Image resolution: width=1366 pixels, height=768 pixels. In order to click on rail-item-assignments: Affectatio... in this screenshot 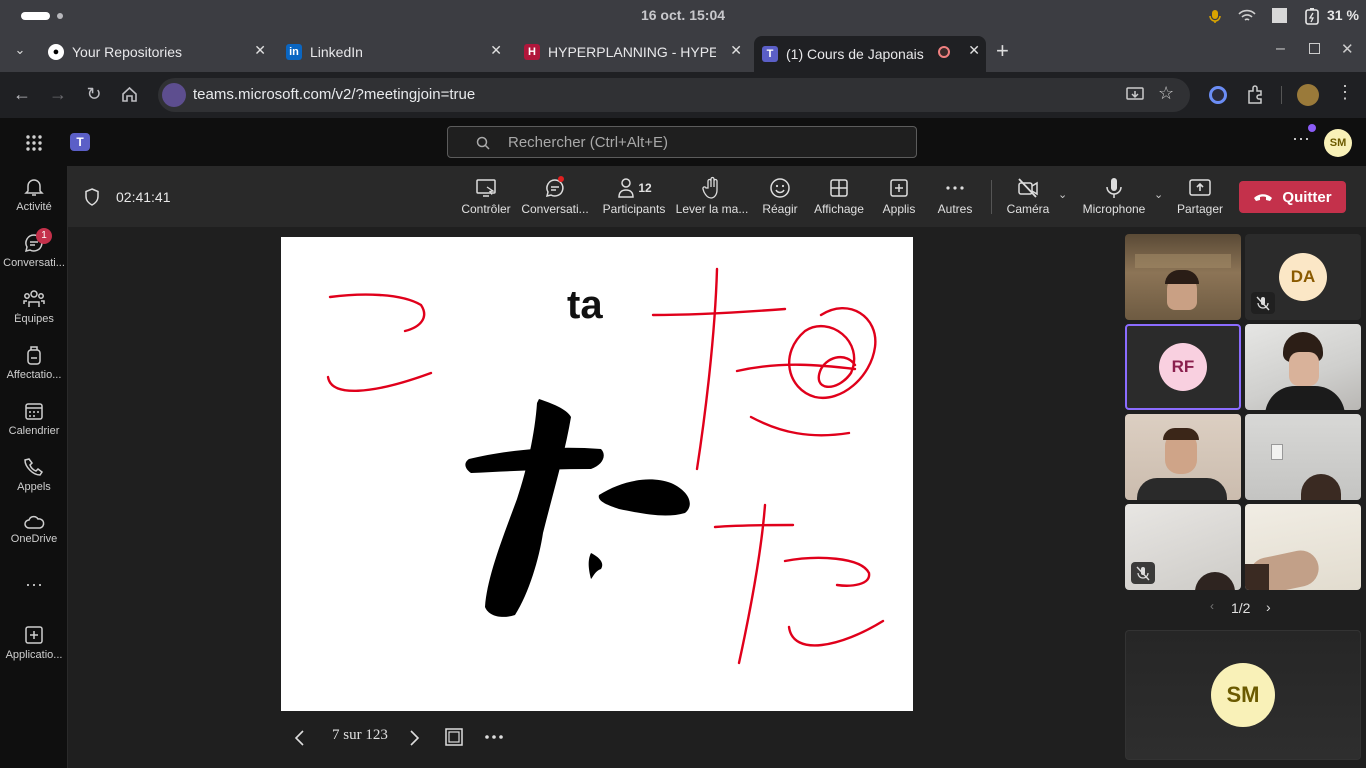, I will do `click(34, 362)`.